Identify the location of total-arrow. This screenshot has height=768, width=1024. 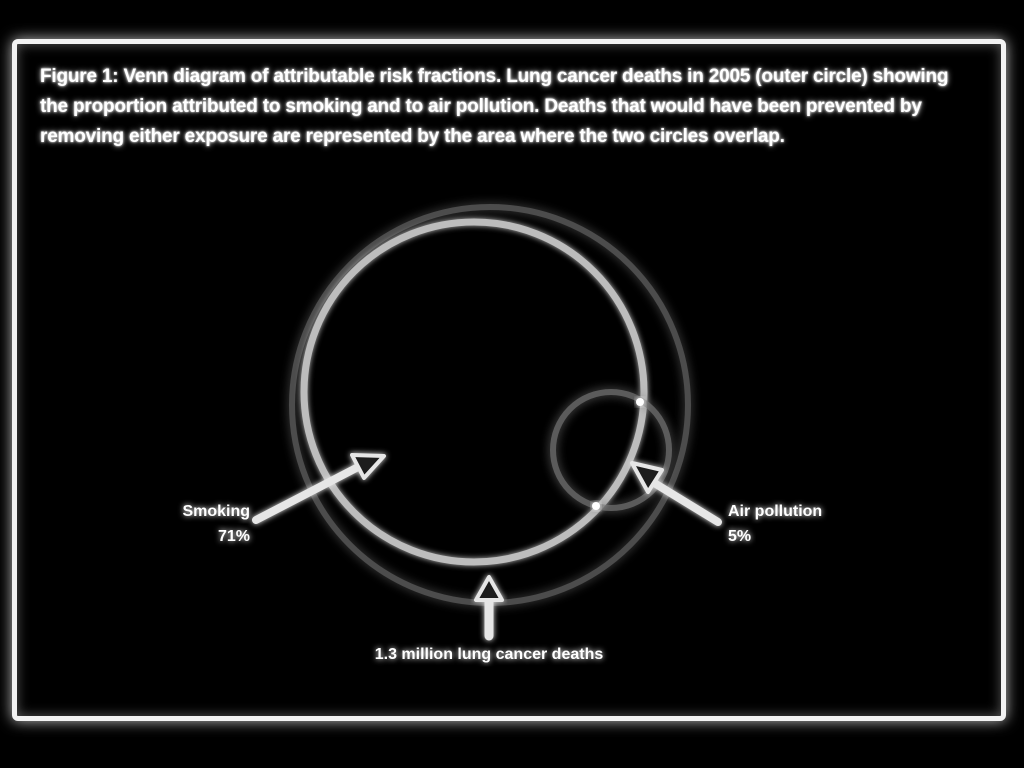
(489, 608).